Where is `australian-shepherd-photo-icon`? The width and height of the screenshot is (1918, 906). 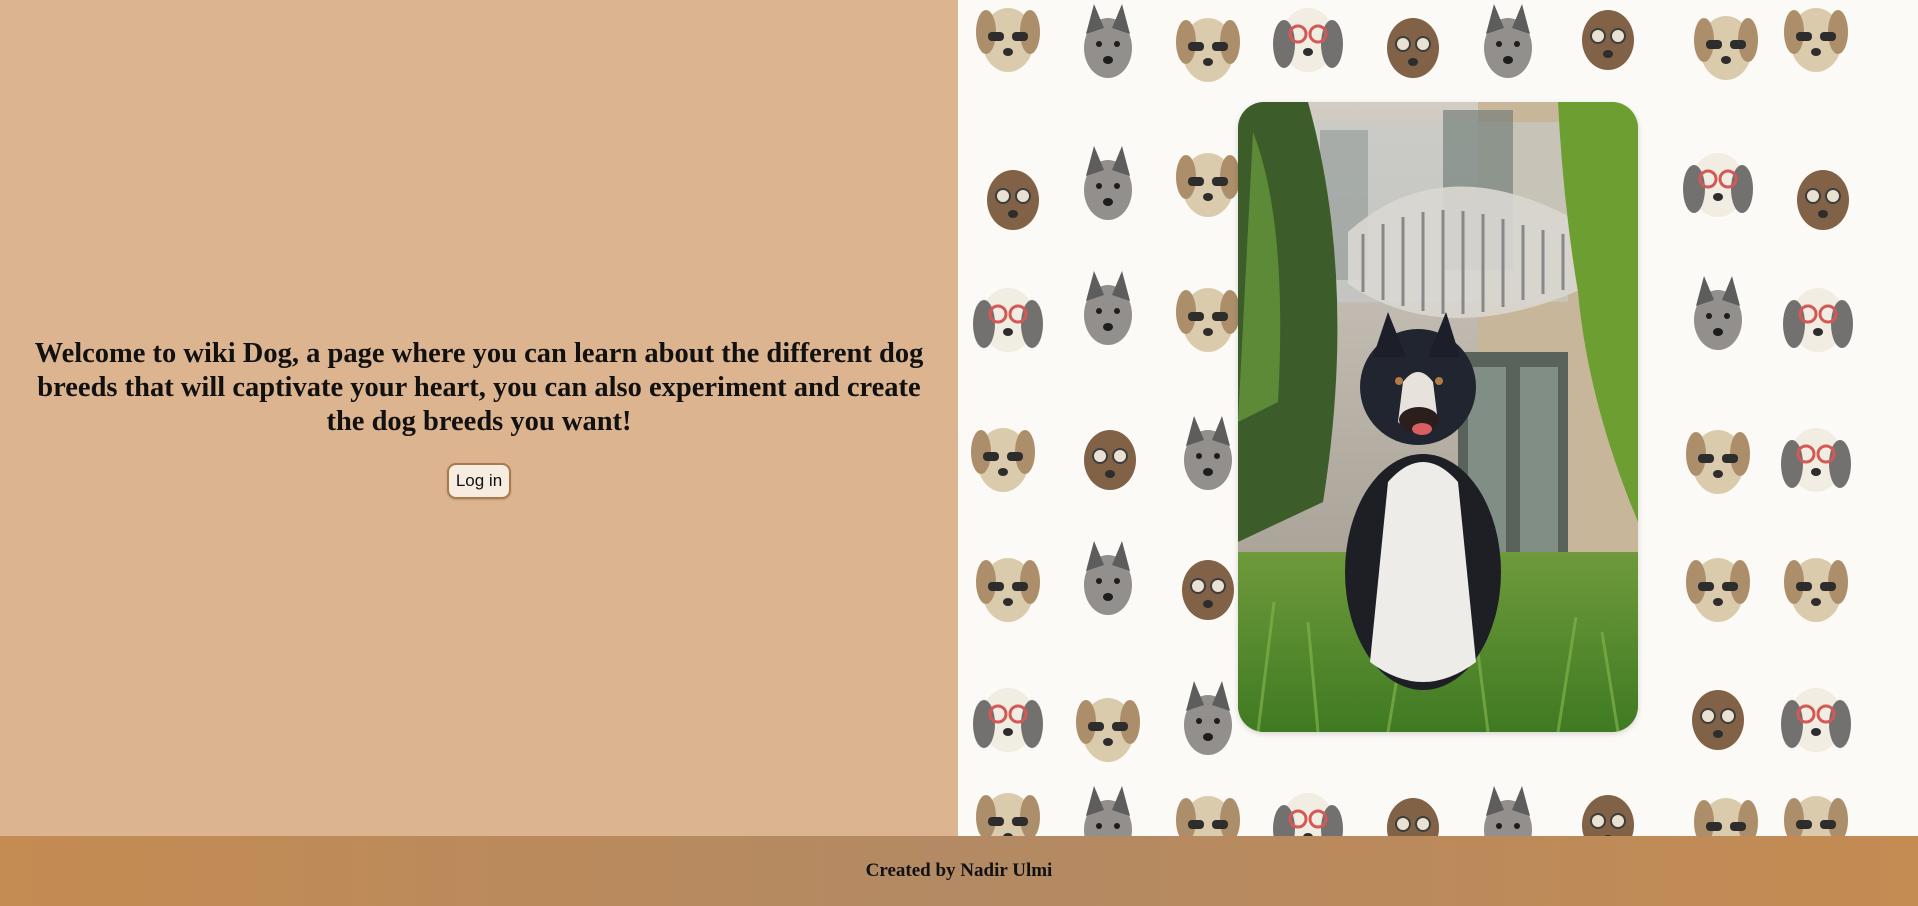 australian-shepherd-photo-icon is located at coordinates (1438, 417).